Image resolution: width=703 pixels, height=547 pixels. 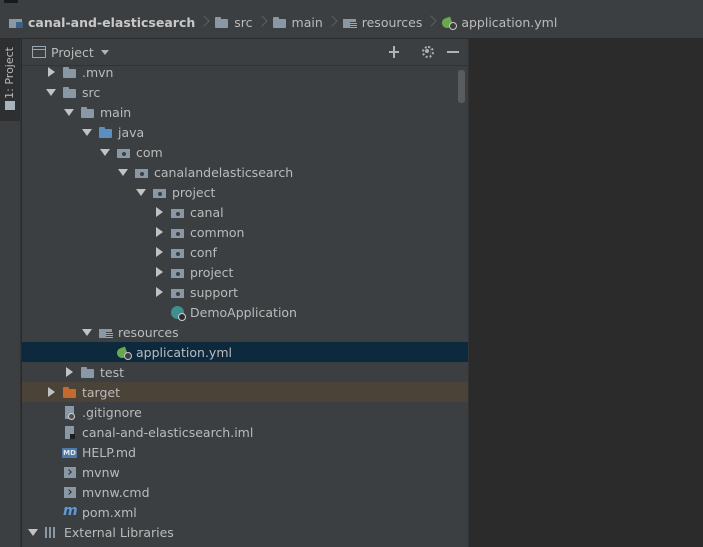 What do you see at coordinates (245, 352) in the screenshot?
I see `tree-row: application.yml` at bounding box center [245, 352].